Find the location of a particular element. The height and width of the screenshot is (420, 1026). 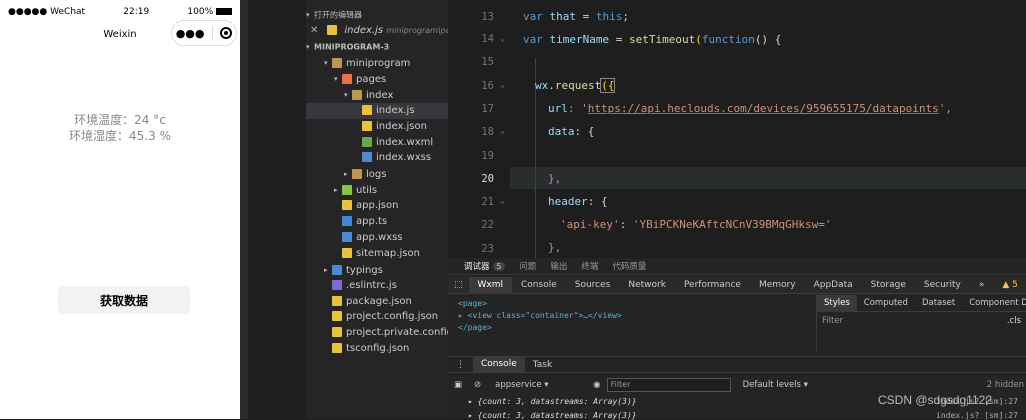

tree-item-label: .eslintrc.js is located at coordinates (371, 285).